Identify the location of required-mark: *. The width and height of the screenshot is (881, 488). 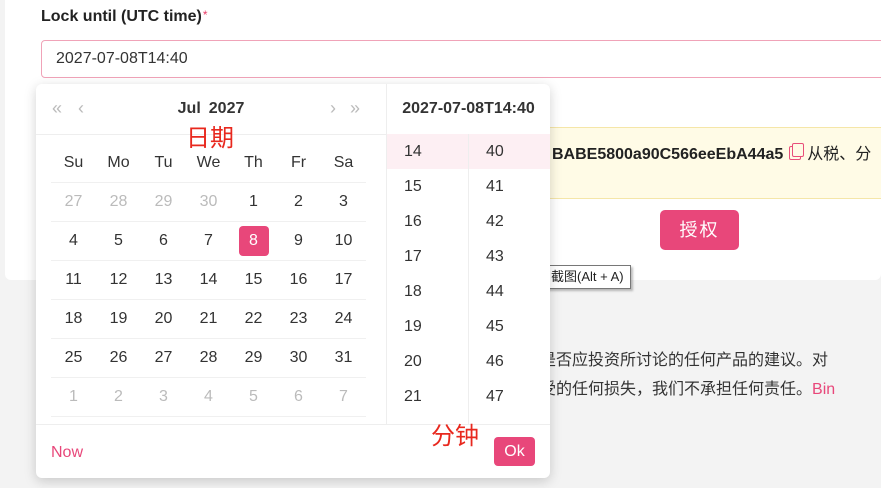
(205, 15).